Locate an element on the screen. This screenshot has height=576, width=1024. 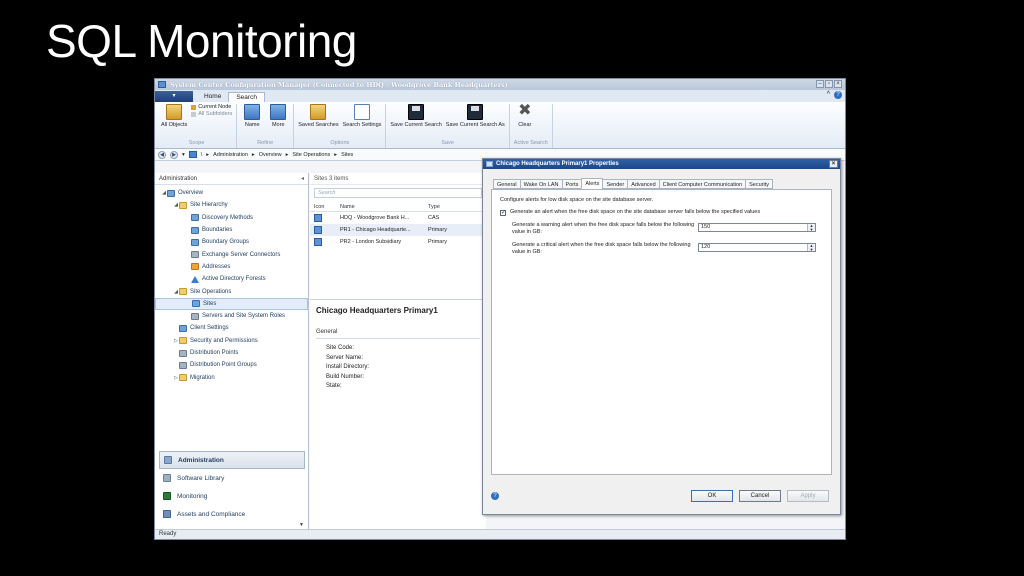
search-settings-button: Search Settings is located at coordinates (362, 116).